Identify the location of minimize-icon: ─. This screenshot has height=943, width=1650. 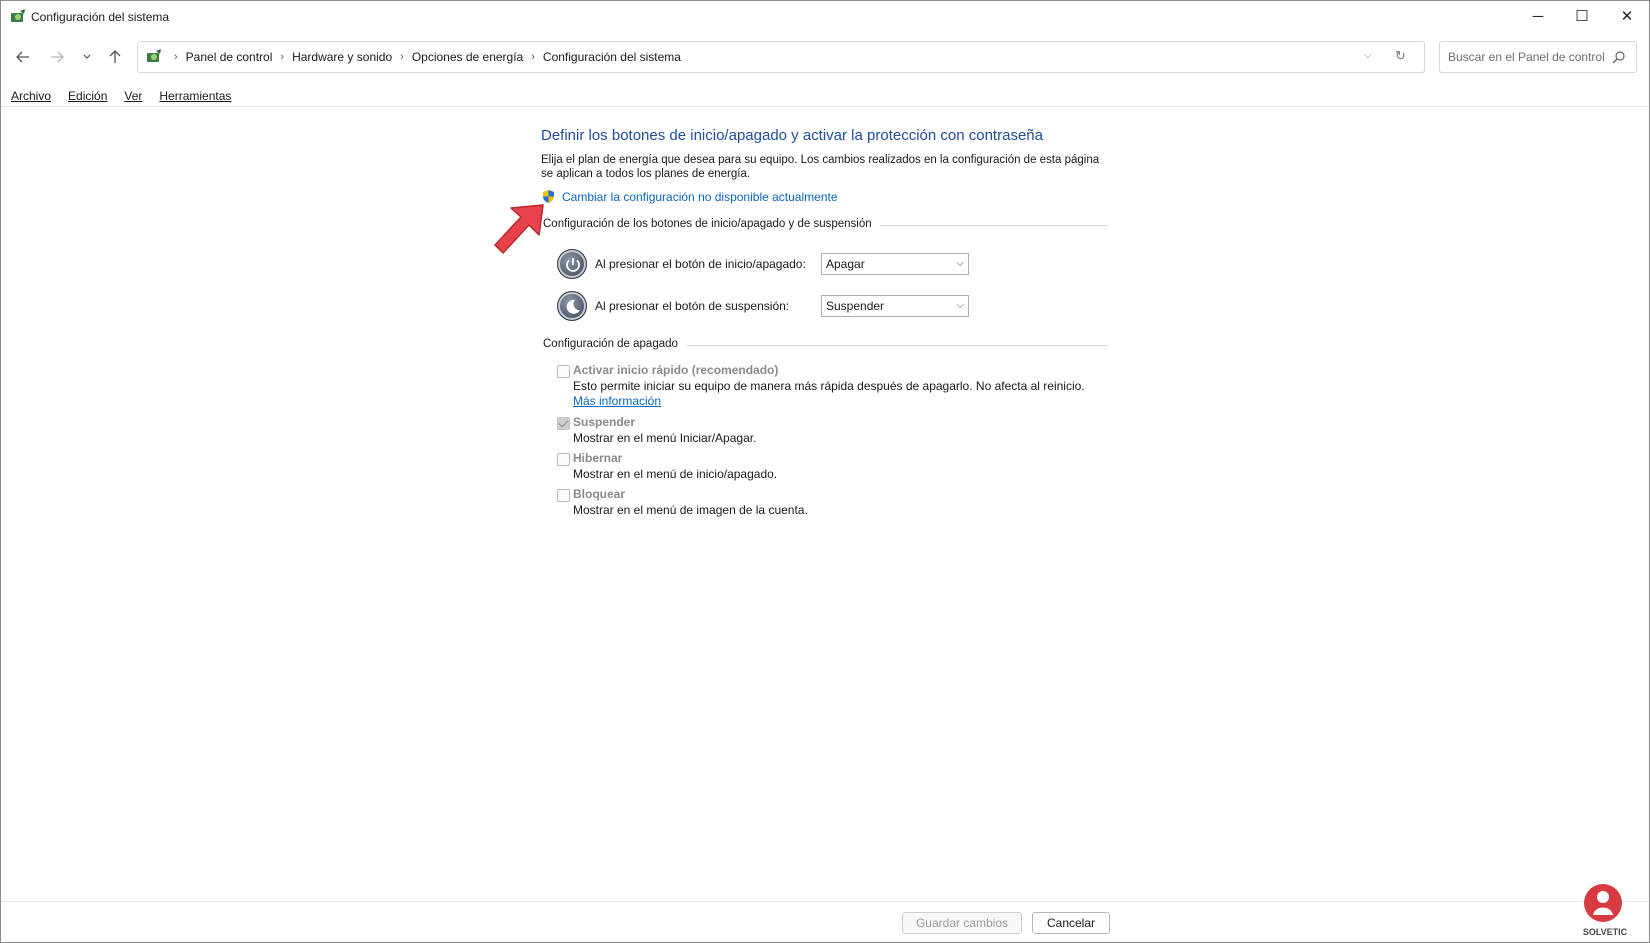
(1538, 16).